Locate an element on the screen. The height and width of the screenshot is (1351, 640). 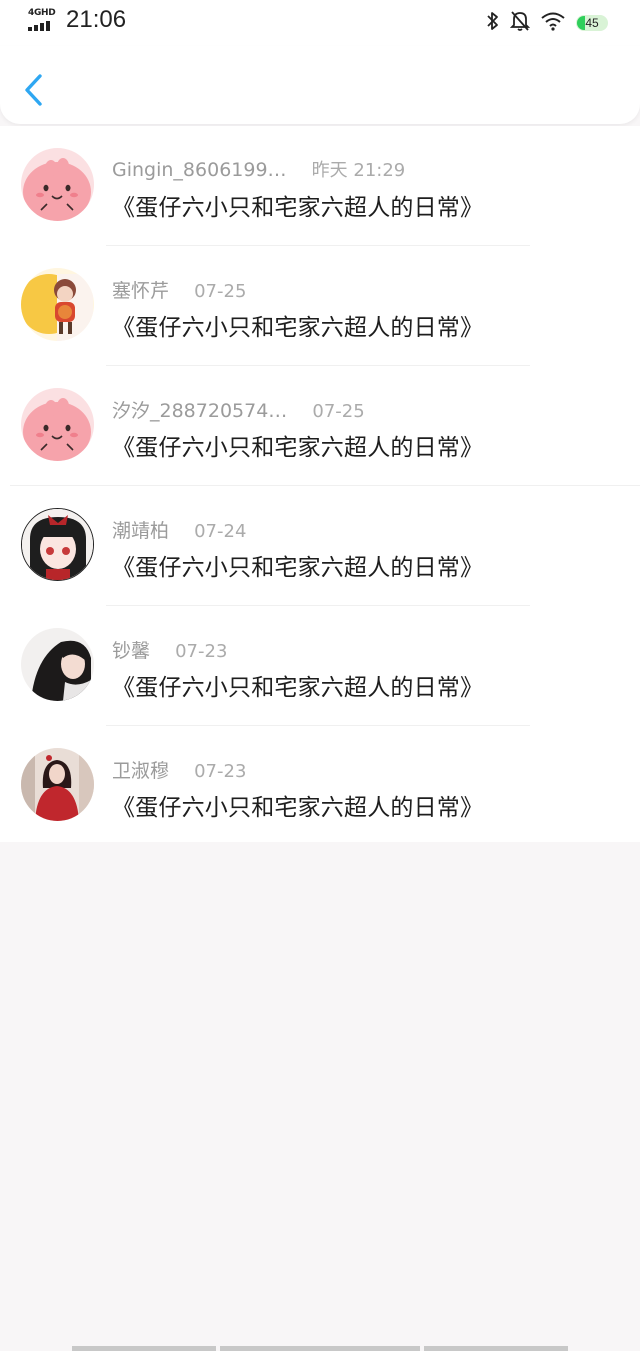
doll-moon-avatar is located at coordinates (57, 304).